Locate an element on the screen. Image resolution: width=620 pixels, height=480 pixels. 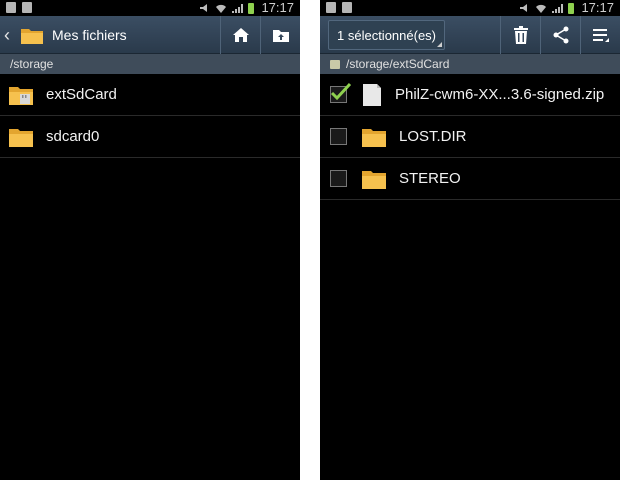
chevron-left-icon: ‹ is located at coordinates (7, 35).